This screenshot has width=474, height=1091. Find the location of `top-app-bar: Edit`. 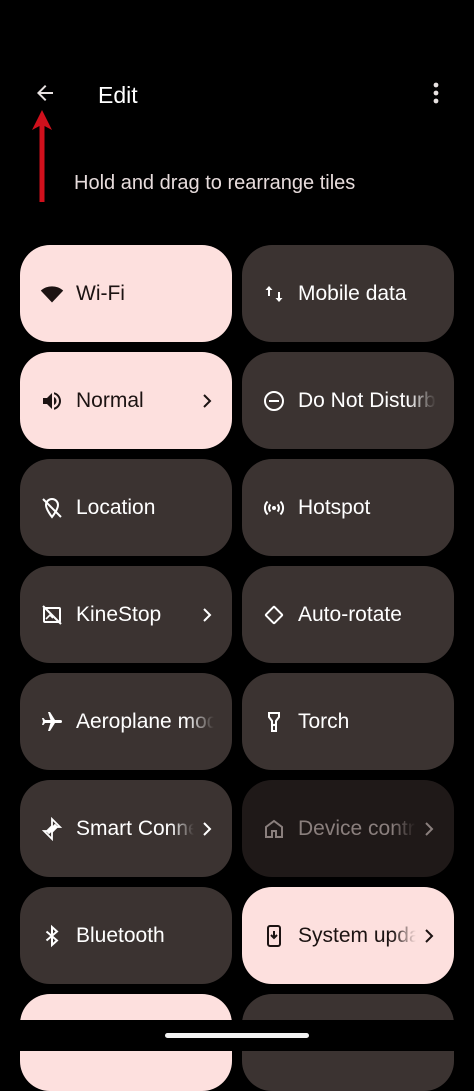

top-app-bar: Edit is located at coordinates (237, 70).